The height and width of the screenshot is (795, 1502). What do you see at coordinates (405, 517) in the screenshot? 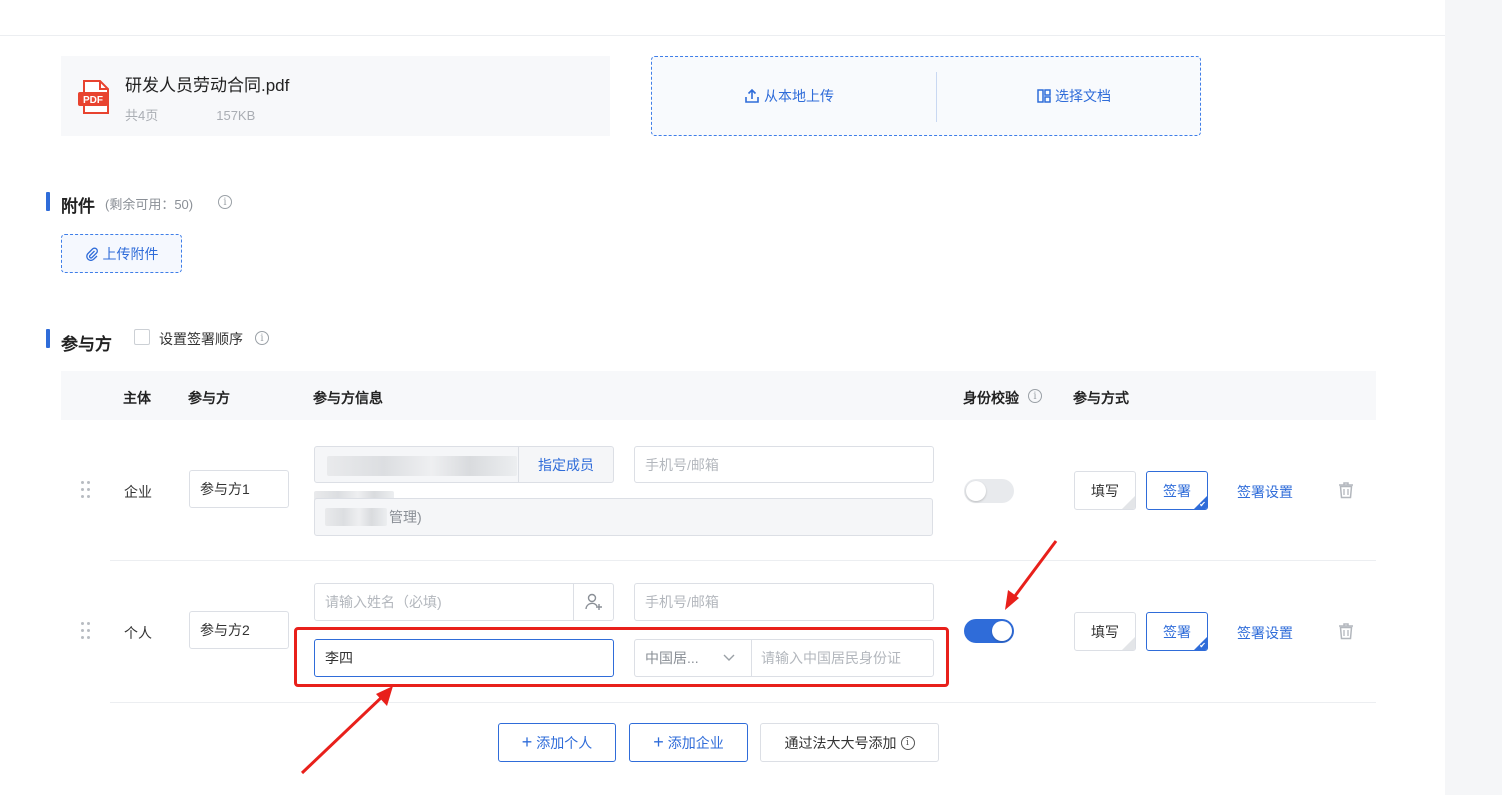
I see `row1-admin-suffix: 管理)` at bounding box center [405, 517].